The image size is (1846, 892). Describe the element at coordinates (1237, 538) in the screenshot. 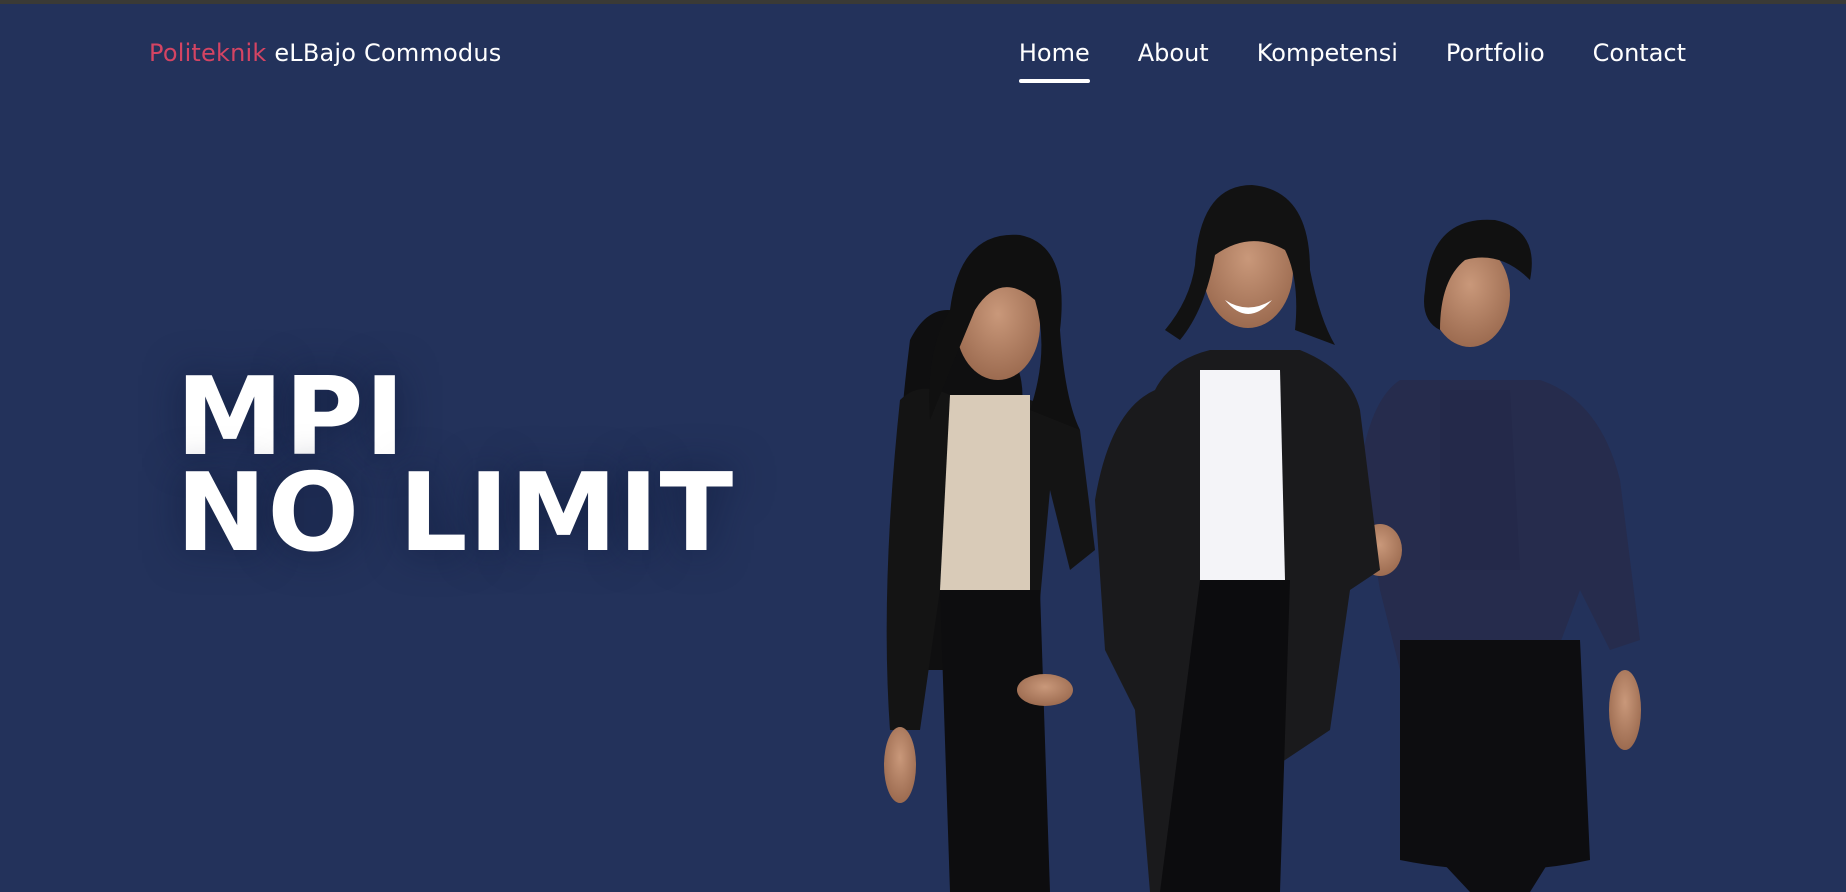

I see `person-center` at that location.